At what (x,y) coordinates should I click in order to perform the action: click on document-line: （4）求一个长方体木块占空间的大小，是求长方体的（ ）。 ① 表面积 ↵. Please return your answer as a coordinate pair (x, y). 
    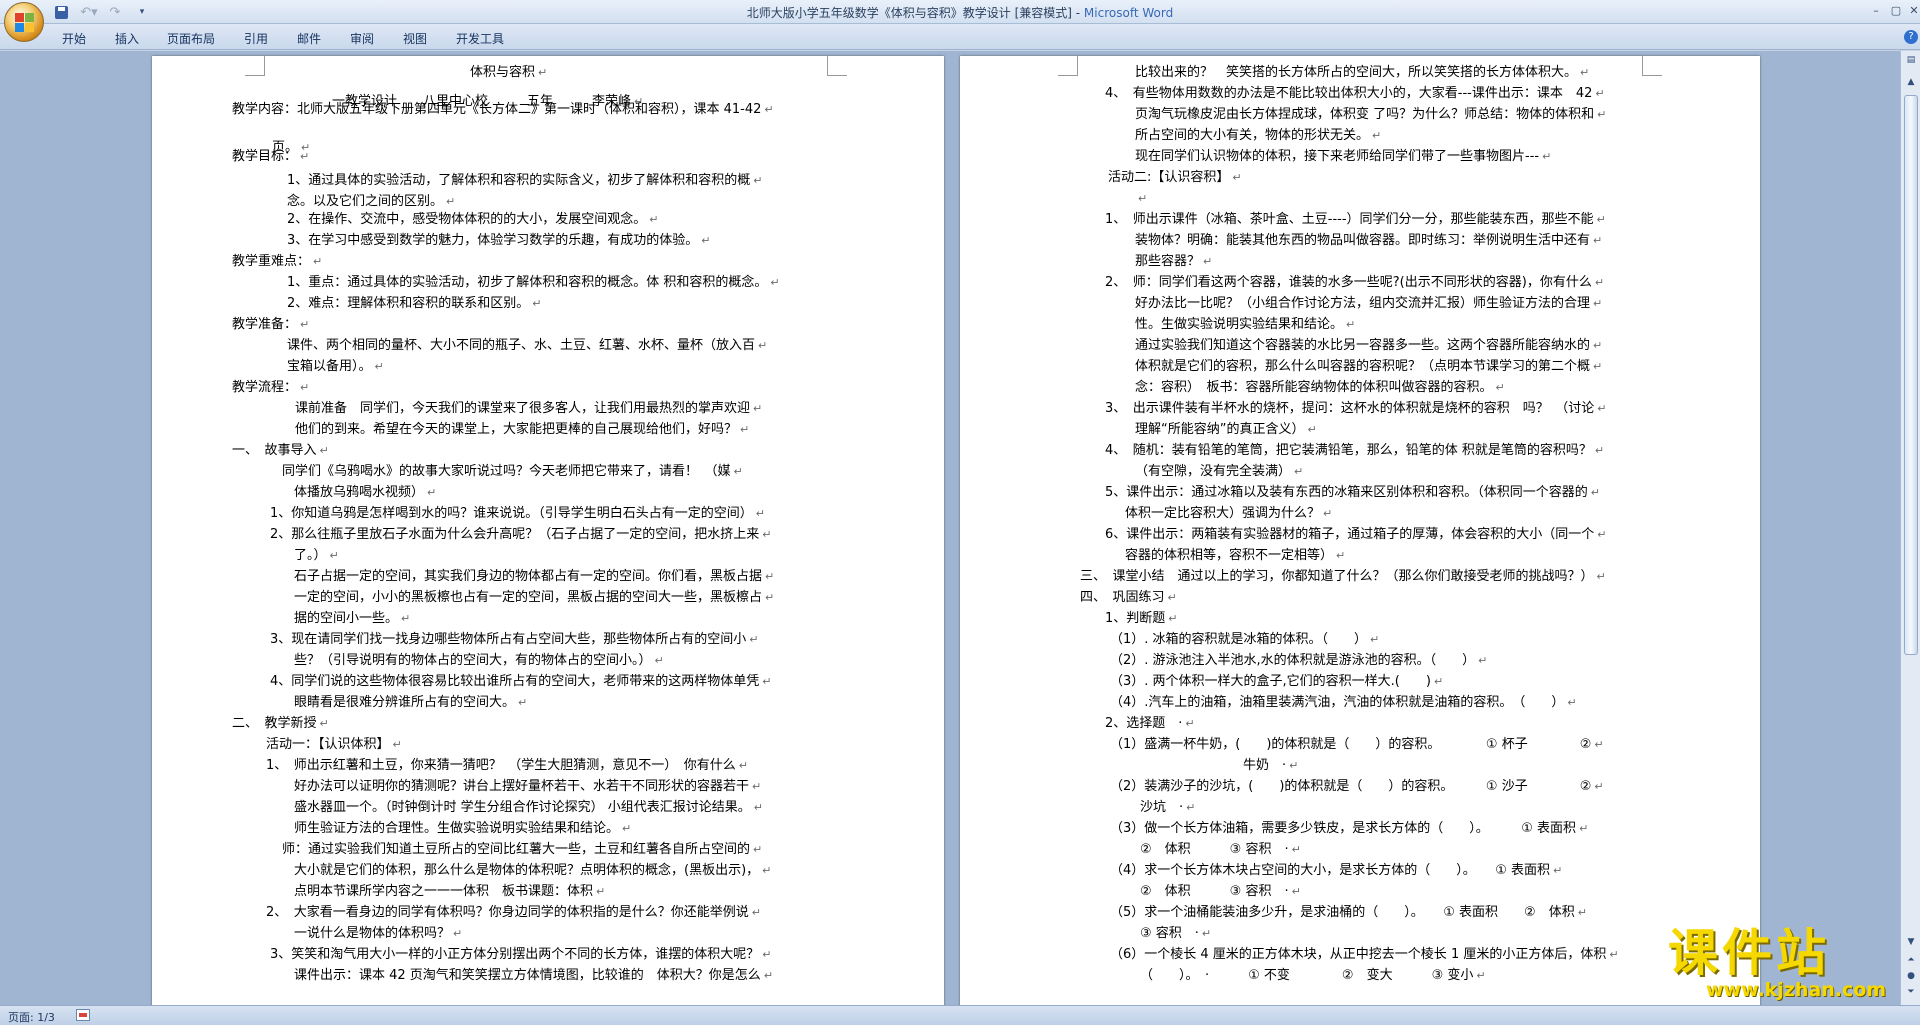
    Looking at the image, I should click on (1336, 870).